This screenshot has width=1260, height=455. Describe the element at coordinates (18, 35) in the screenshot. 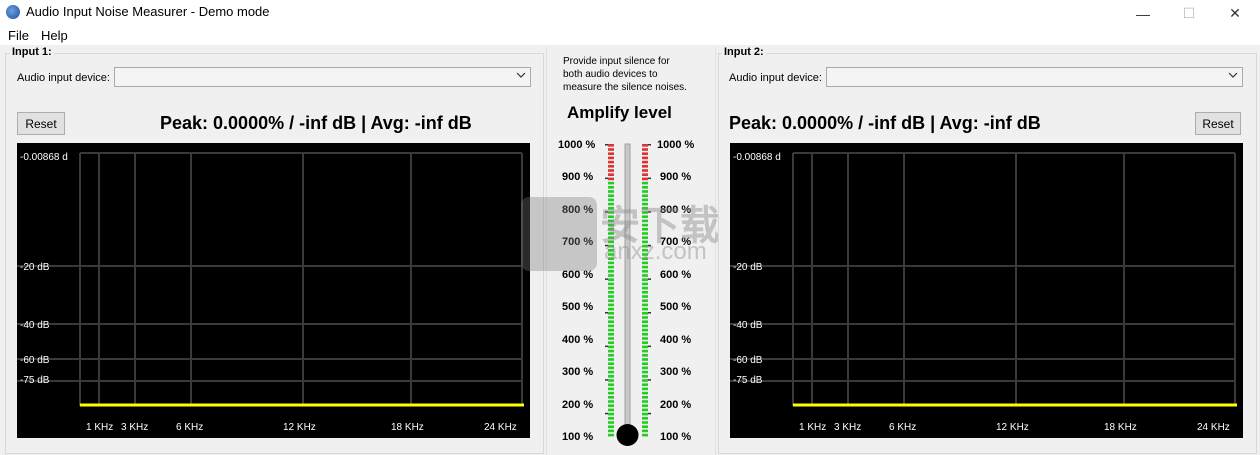

I see `menu-file: File` at that location.